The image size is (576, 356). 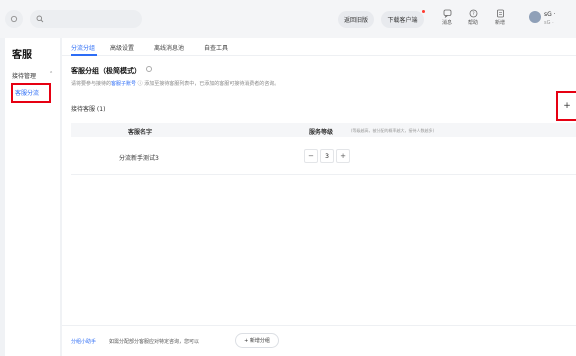 What do you see at coordinates (311, 156) in the screenshot?
I see `decrement-button: −` at bounding box center [311, 156].